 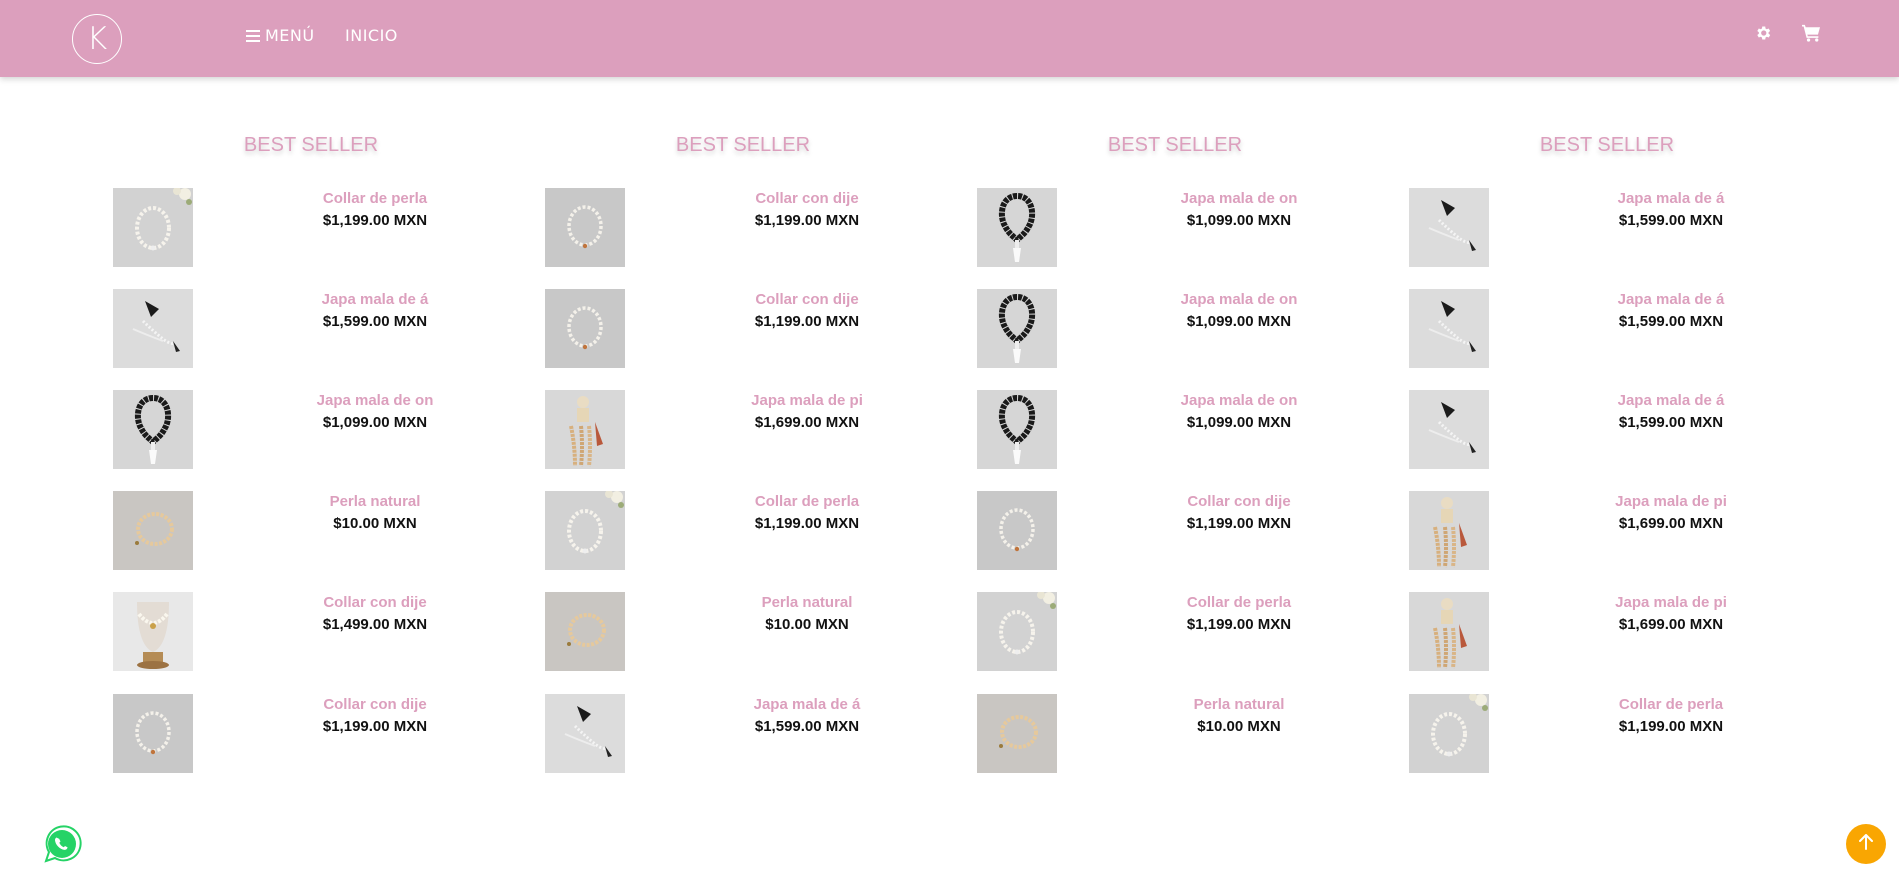 What do you see at coordinates (1866, 844) in the screenshot?
I see `scroll-to-top-button` at bounding box center [1866, 844].